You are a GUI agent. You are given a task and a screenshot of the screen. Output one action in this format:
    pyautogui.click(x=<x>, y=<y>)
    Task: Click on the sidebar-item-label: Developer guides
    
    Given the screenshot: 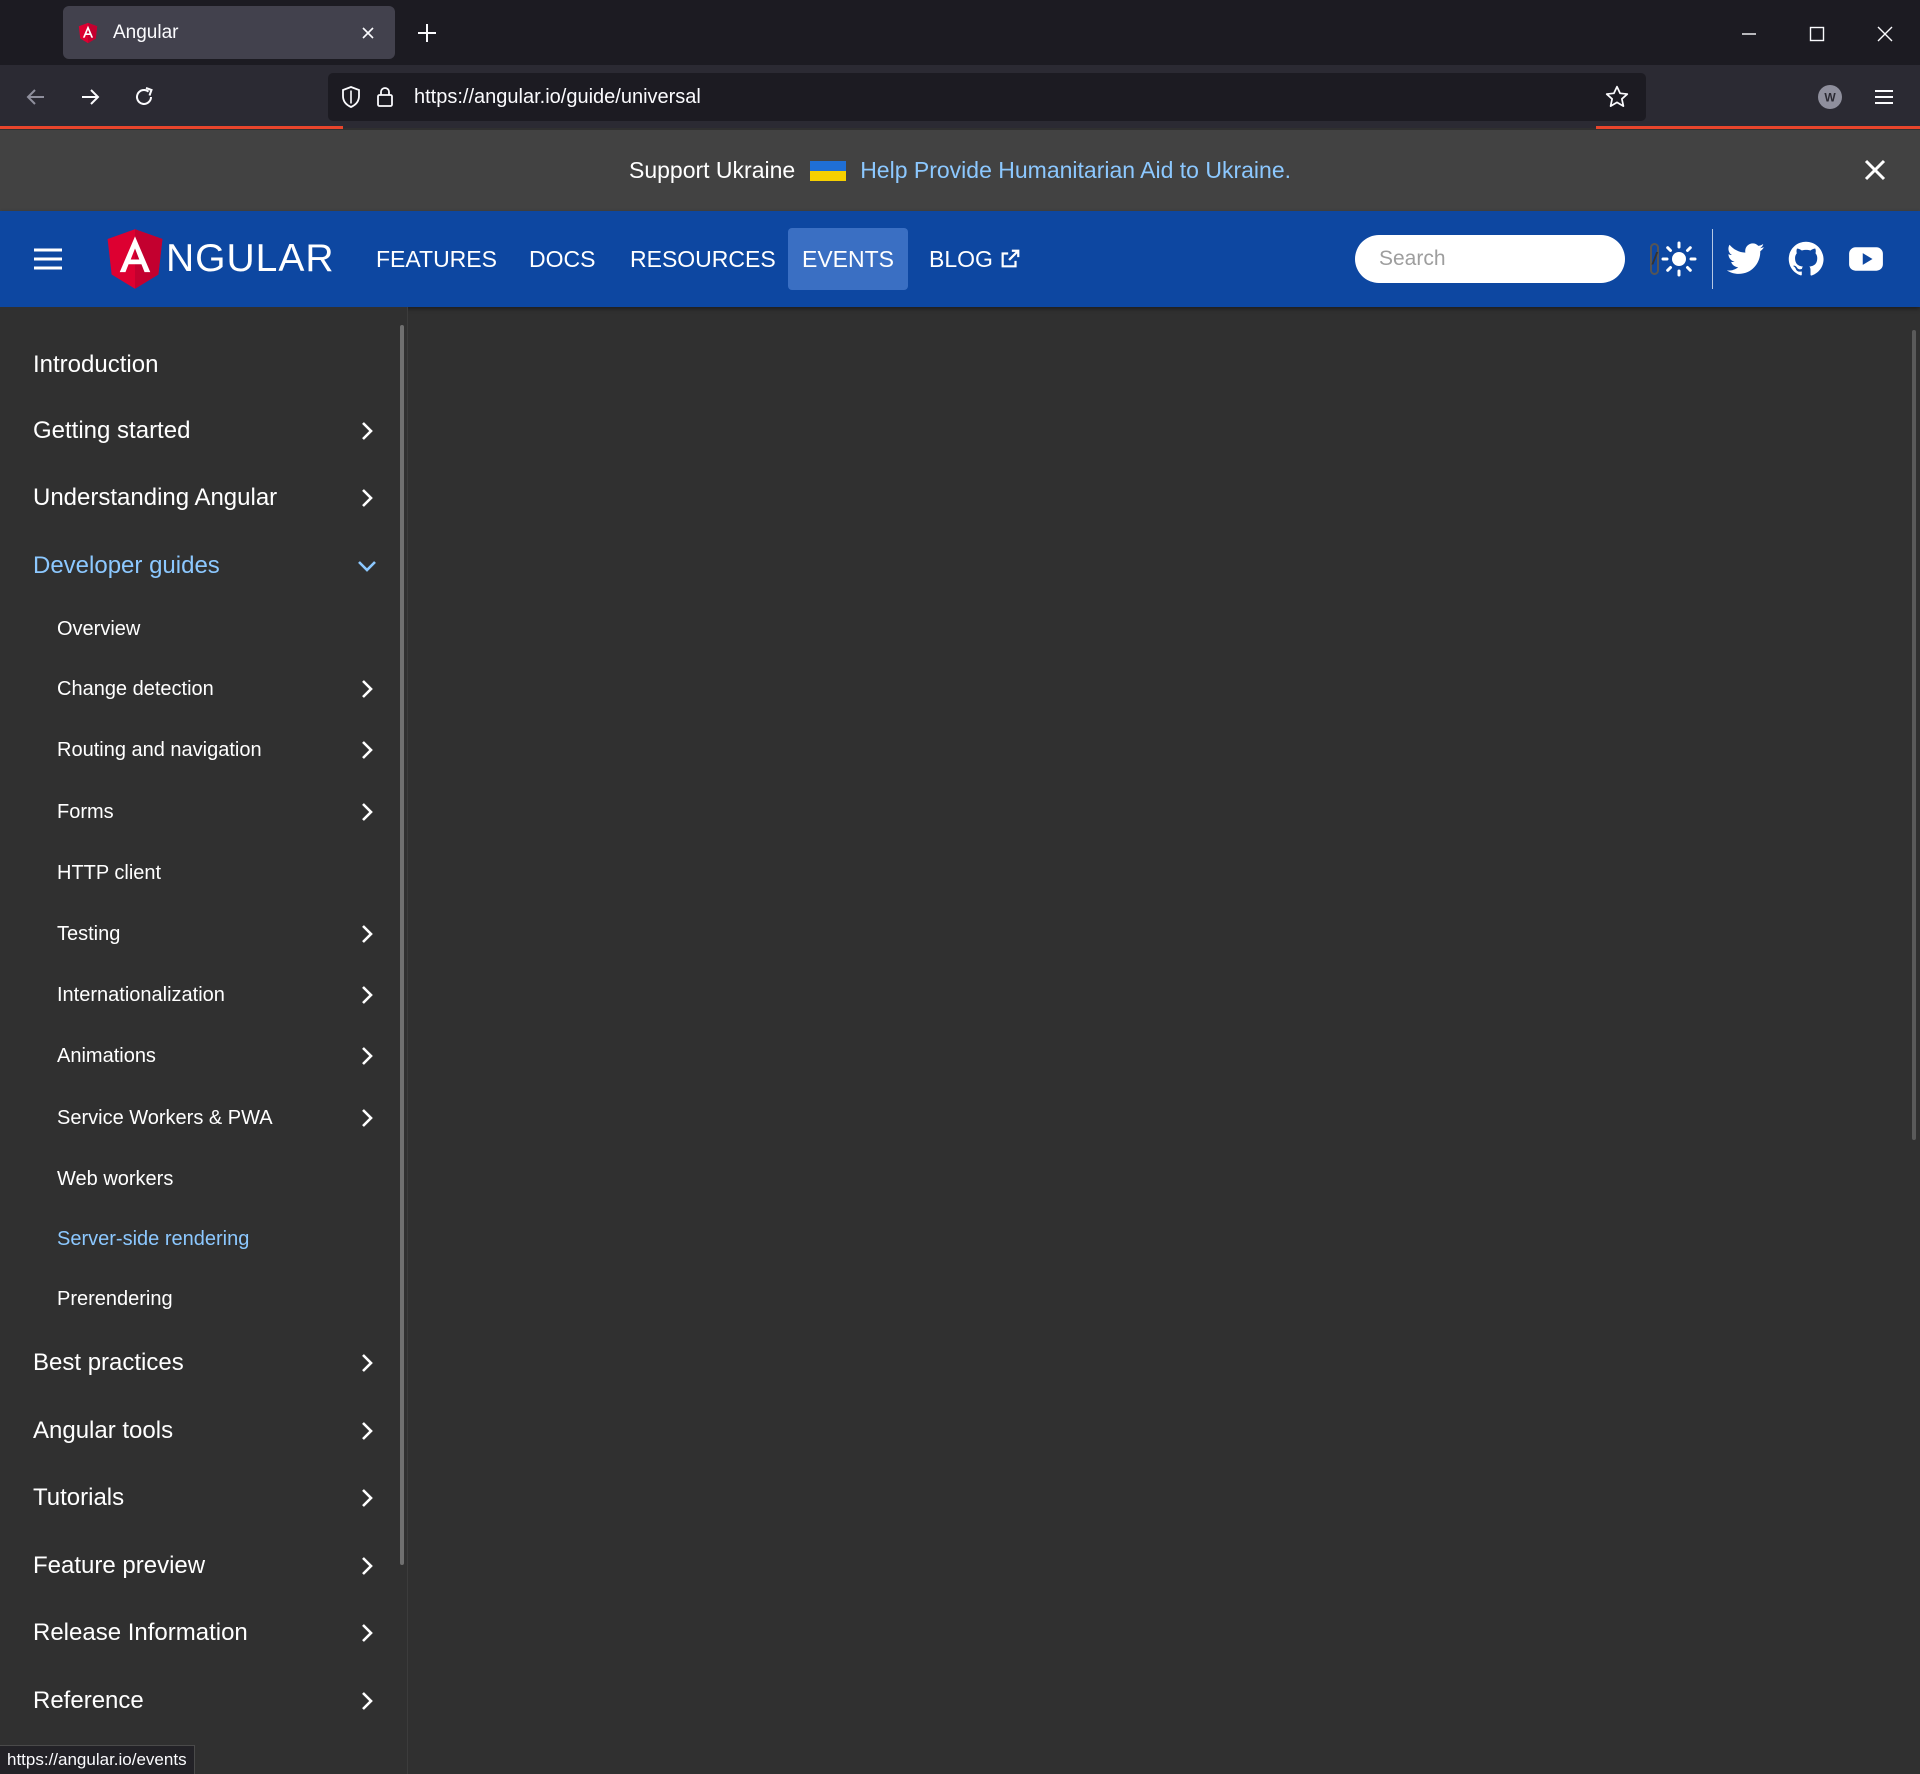 What is the action you would take?
    pyautogui.click(x=126, y=565)
    